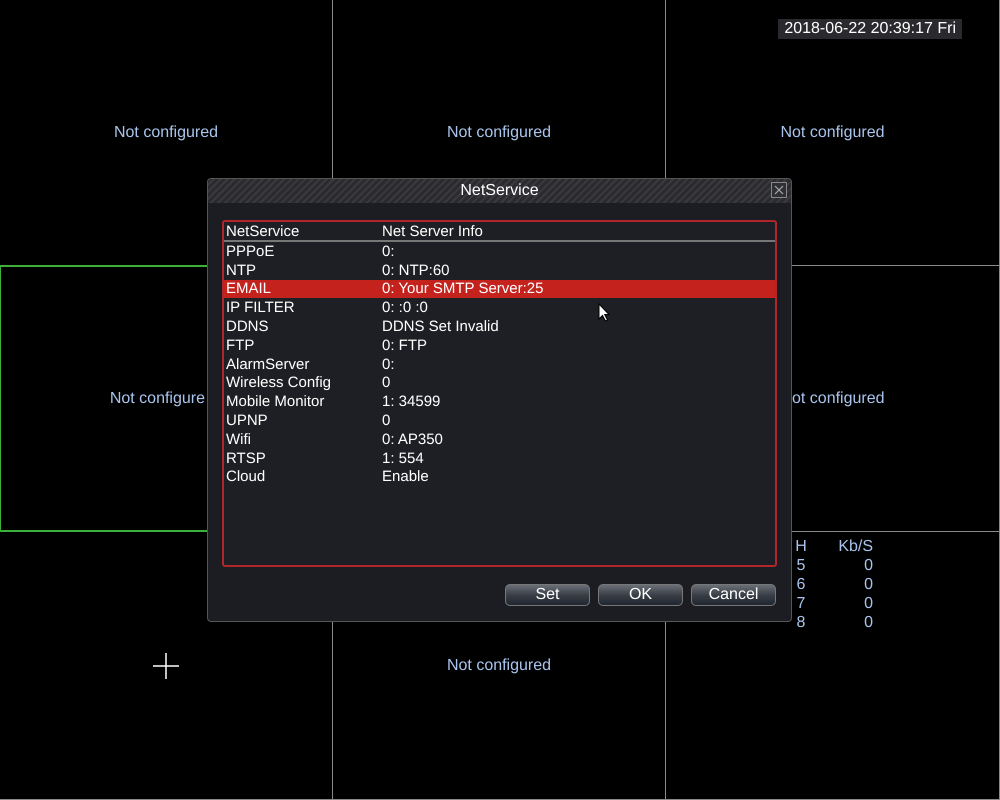  What do you see at coordinates (499, 251) in the screenshot?
I see `list-row: PPPoE 0:` at bounding box center [499, 251].